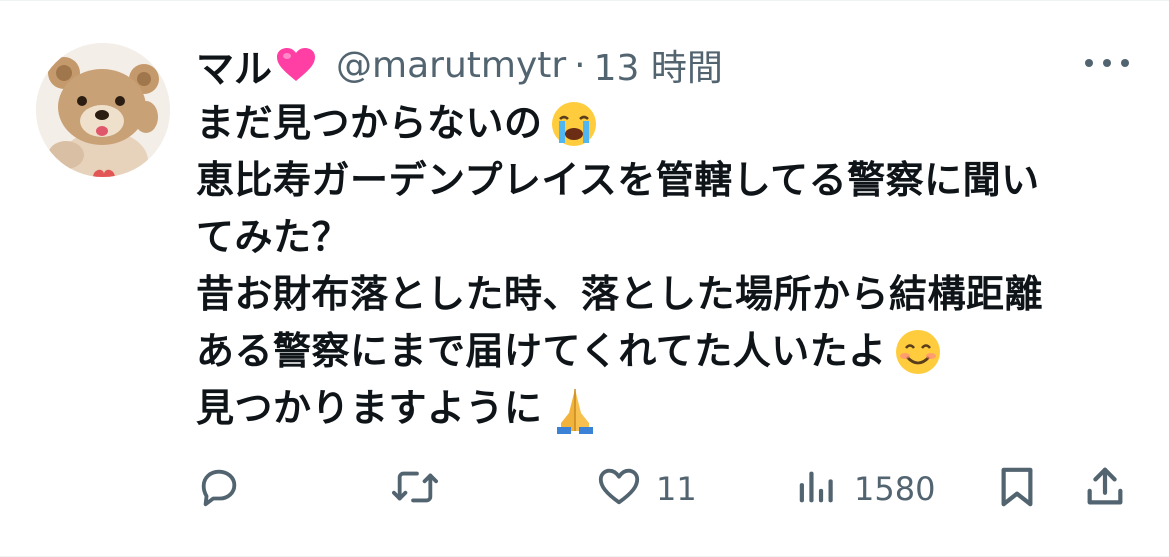 This screenshot has width=1169, height=557. What do you see at coordinates (666, 408) in the screenshot?
I see `tweet-line: 見つかりますように` at bounding box center [666, 408].